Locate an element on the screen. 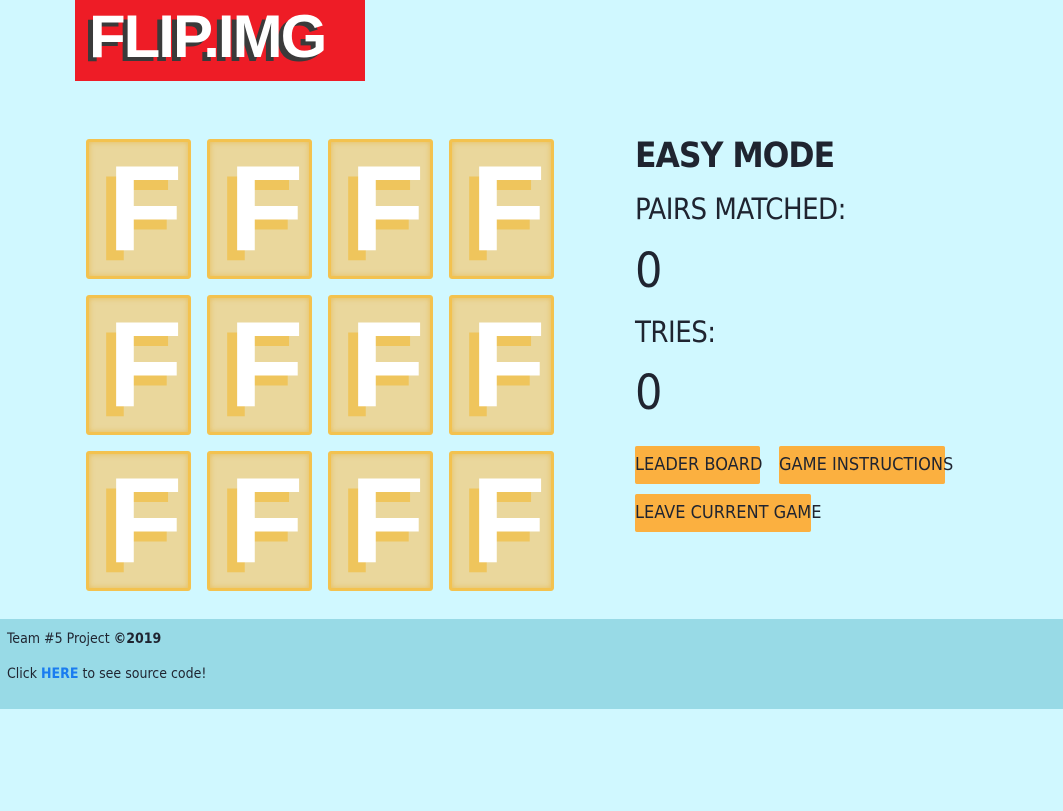 The image size is (1063, 811). footer-credits: Team #5 Project ©2019 is located at coordinates (84, 639).